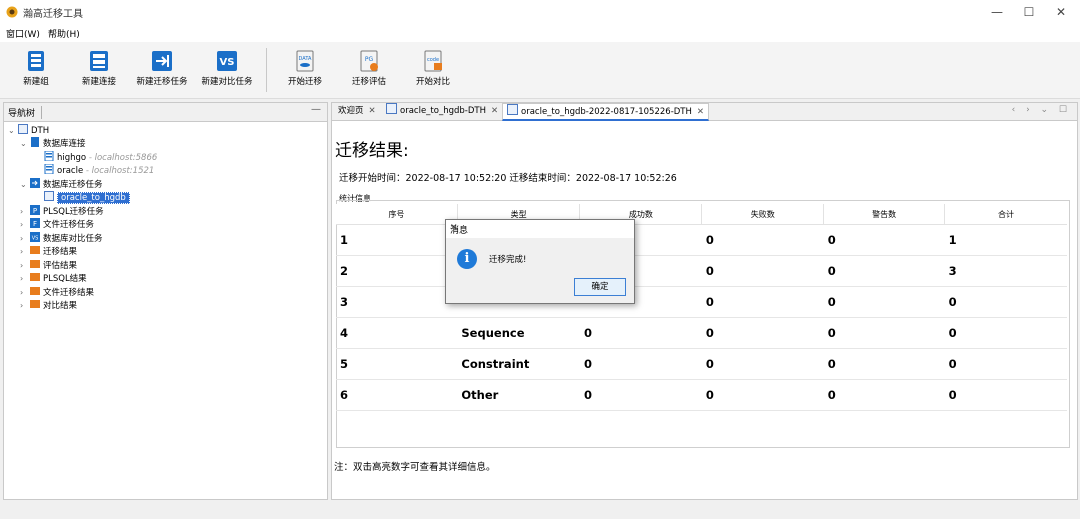  What do you see at coordinates (432, 82) in the screenshot?
I see `toolbar-label: 开始对比` at bounding box center [432, 82].